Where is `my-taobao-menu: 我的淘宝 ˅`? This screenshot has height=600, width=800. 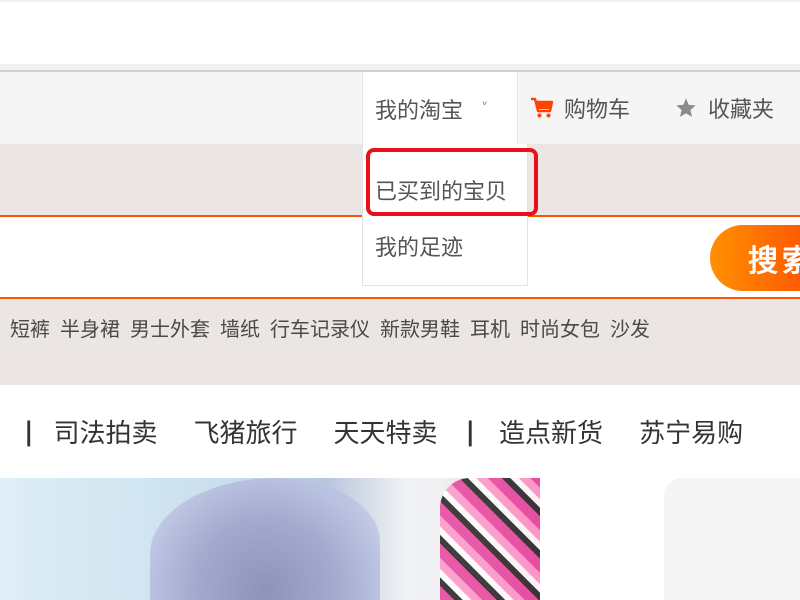 my-taobao-menu: 我的淘宝 ˅ is located at coordinates (440, 109).